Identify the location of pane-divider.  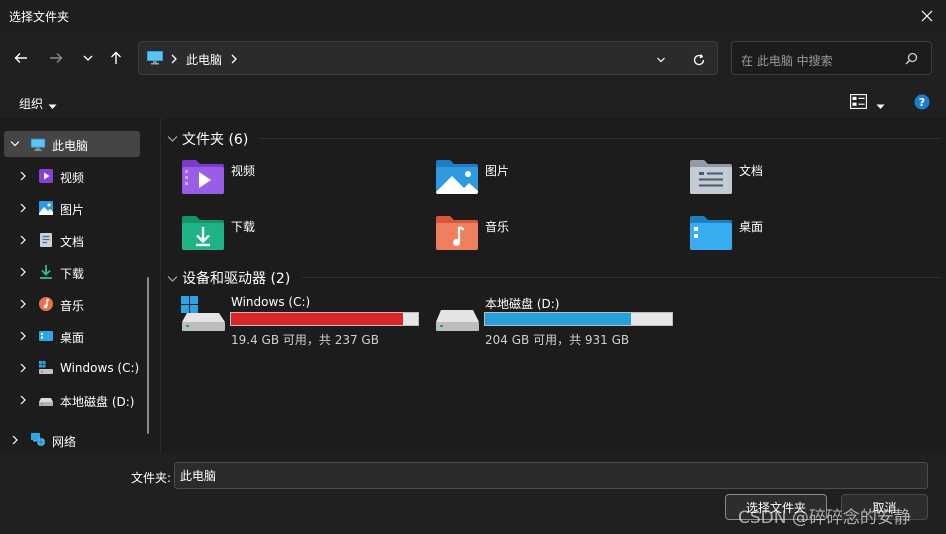
(160, 285).